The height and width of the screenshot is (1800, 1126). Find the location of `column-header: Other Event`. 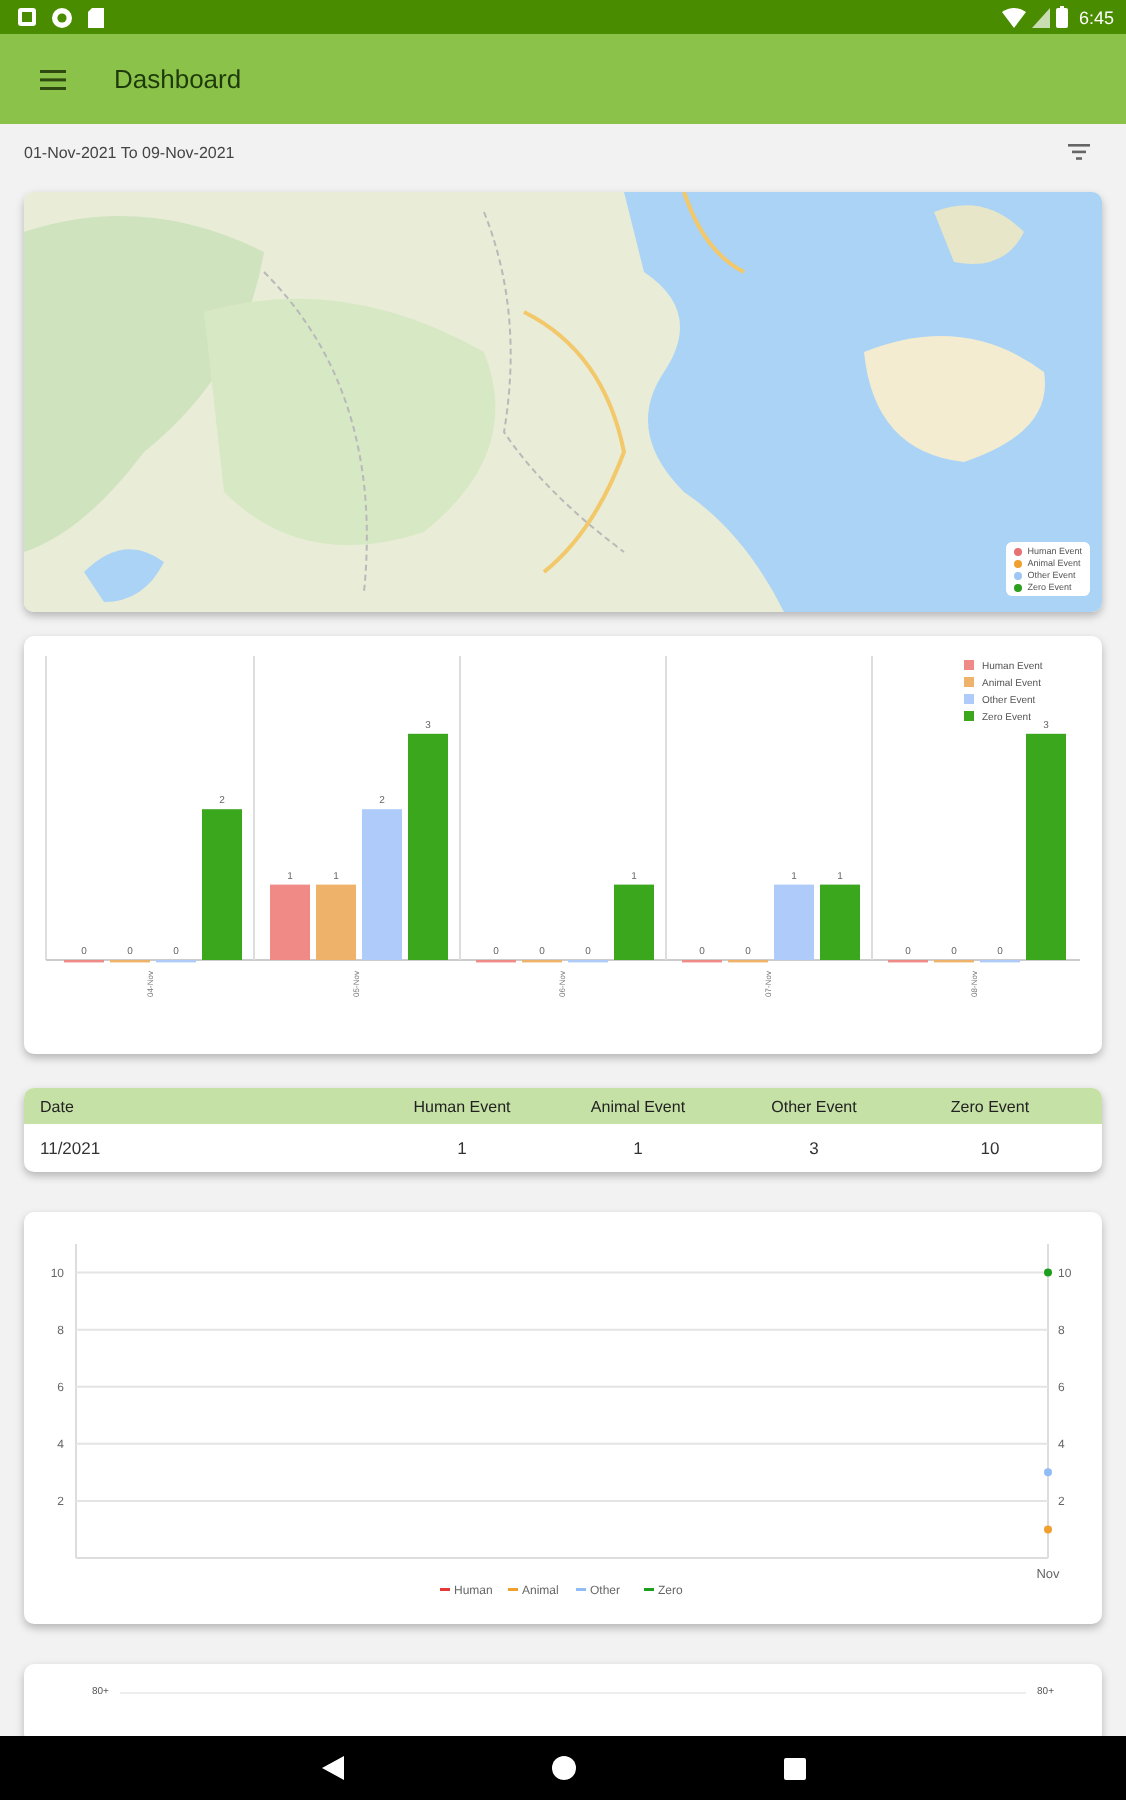

column-header: Other Event is located at coordinates (814, 1106).